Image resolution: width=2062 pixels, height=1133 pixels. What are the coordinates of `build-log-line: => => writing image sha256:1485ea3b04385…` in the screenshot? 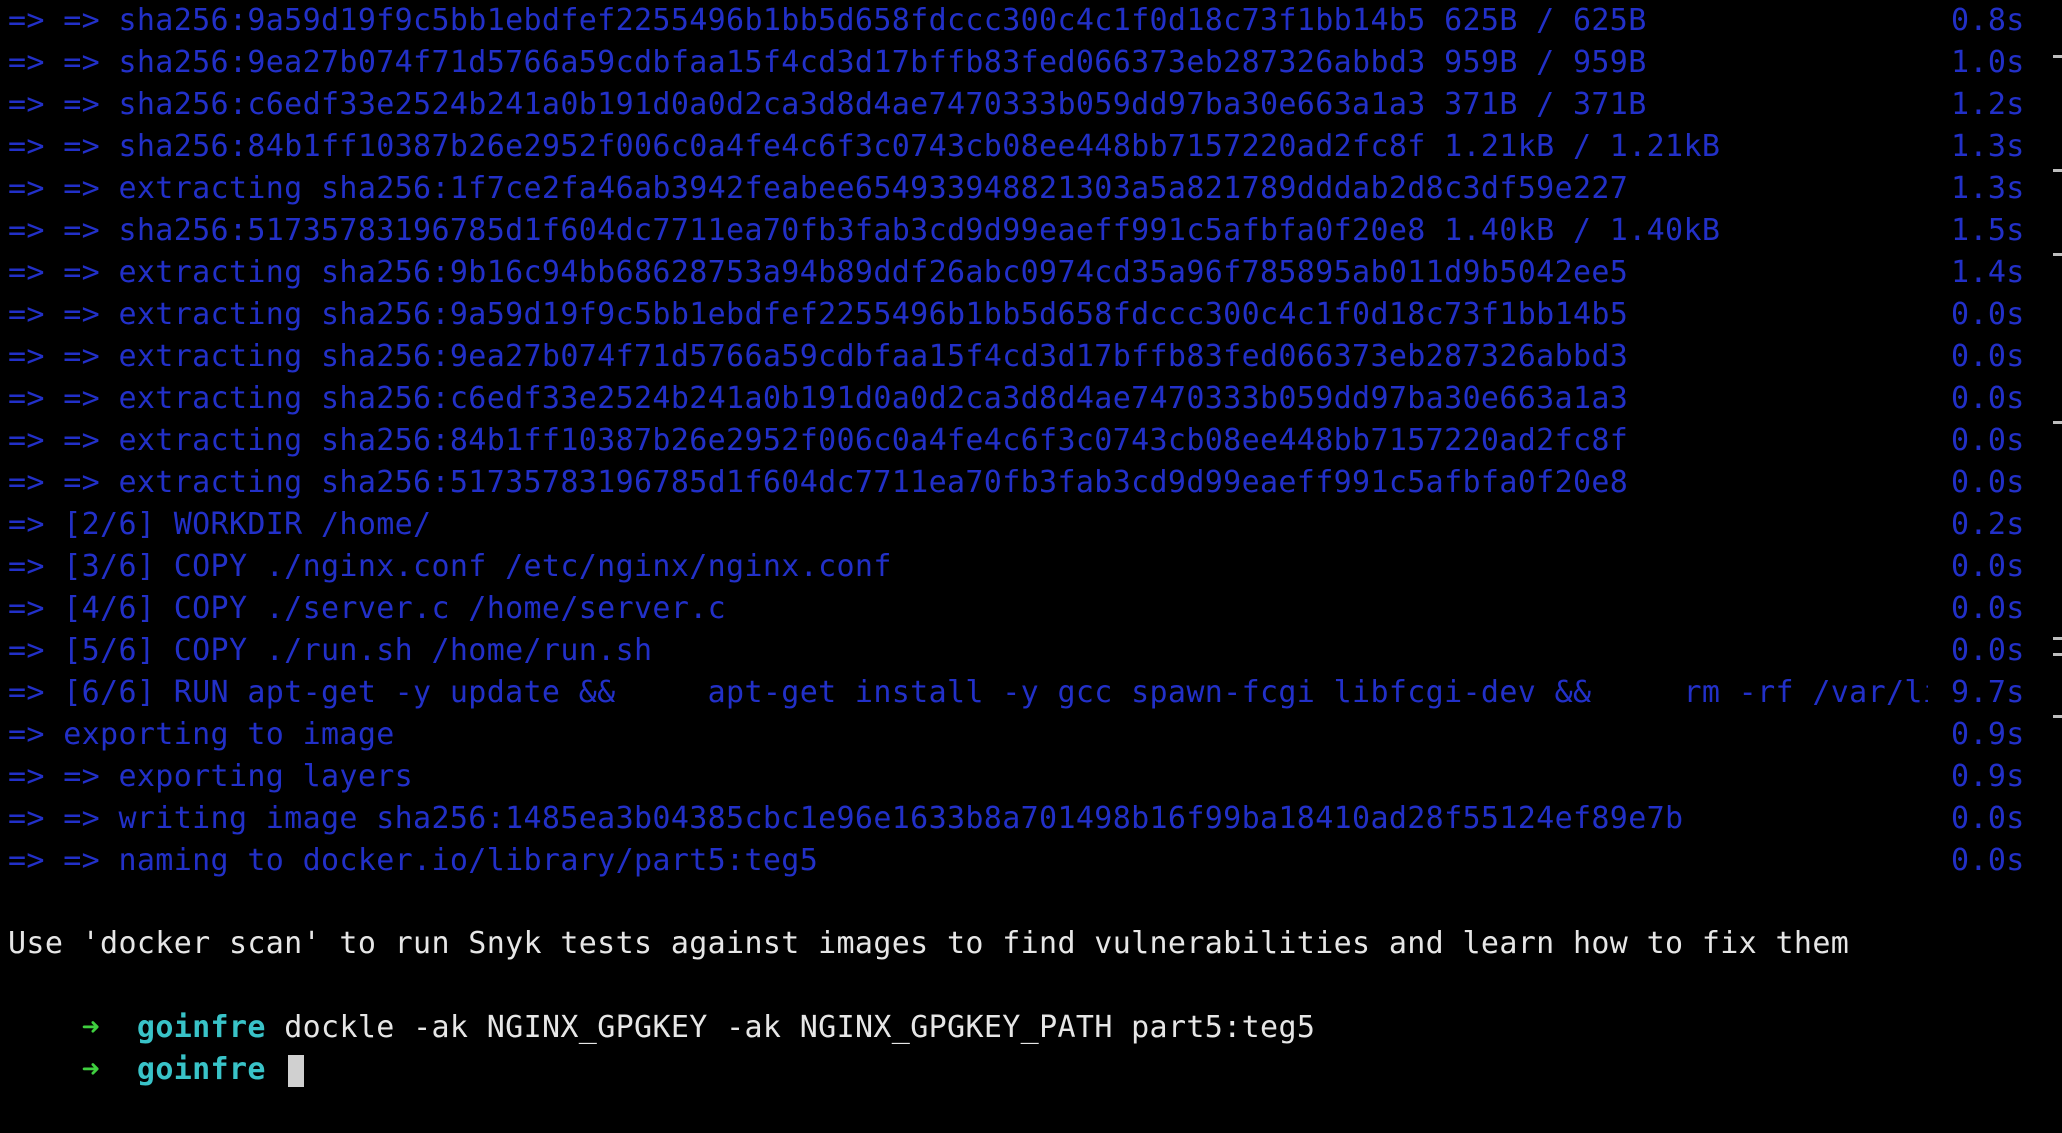 It's located at (1016, 819).